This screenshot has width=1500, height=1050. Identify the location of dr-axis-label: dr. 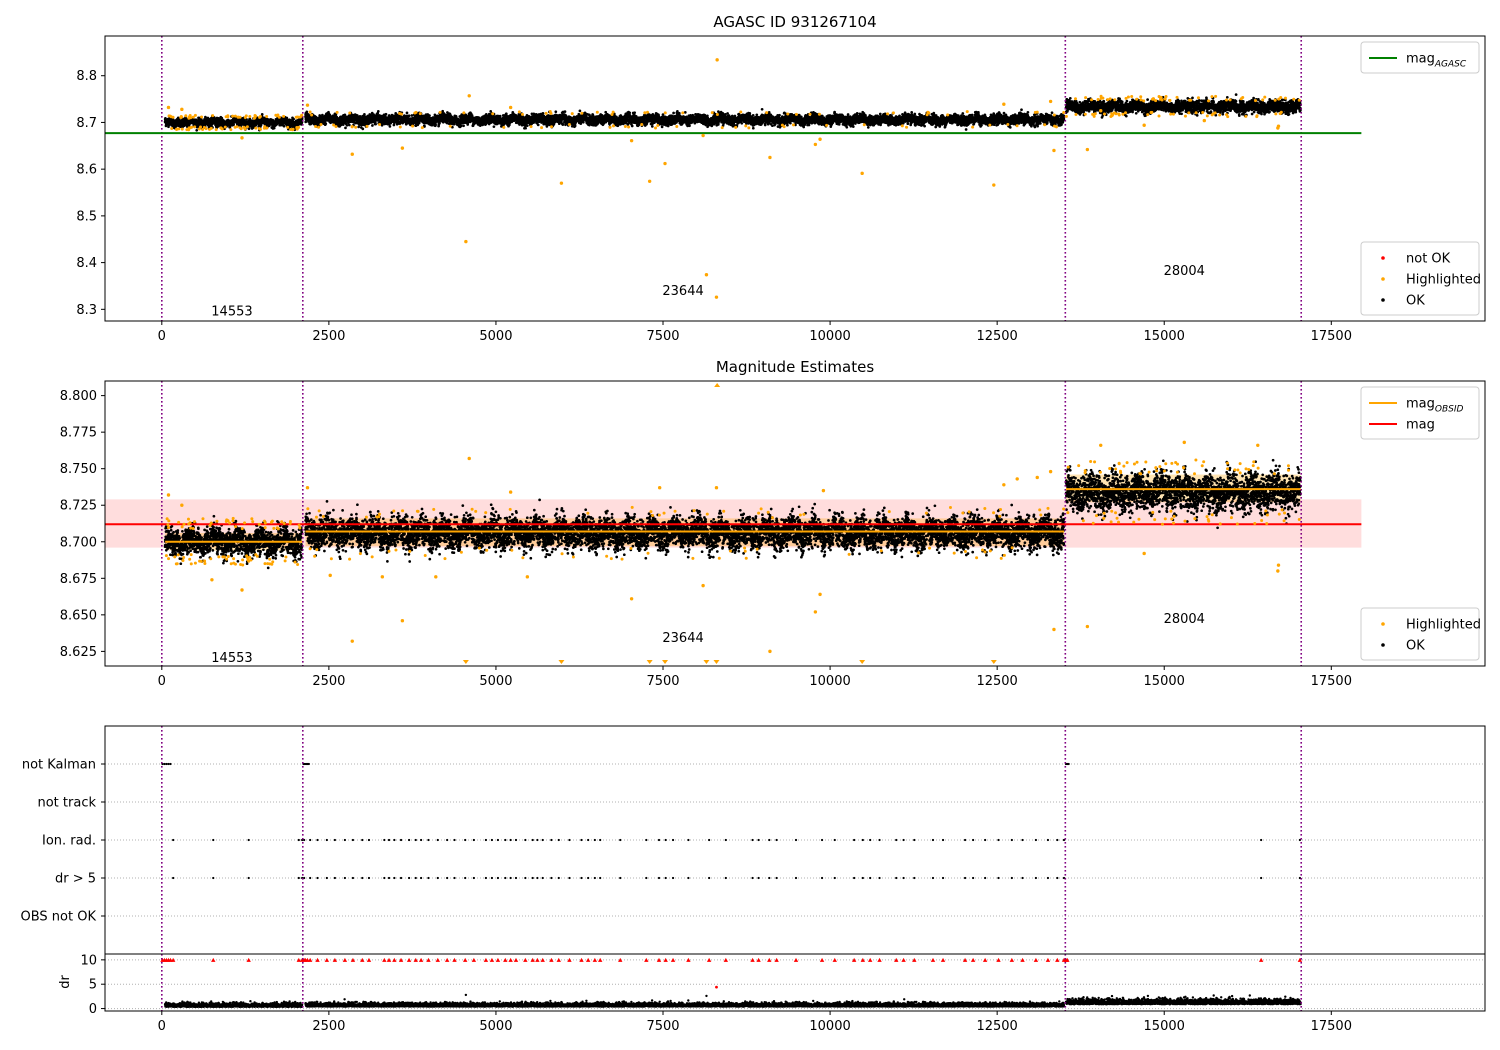
(65, 982).